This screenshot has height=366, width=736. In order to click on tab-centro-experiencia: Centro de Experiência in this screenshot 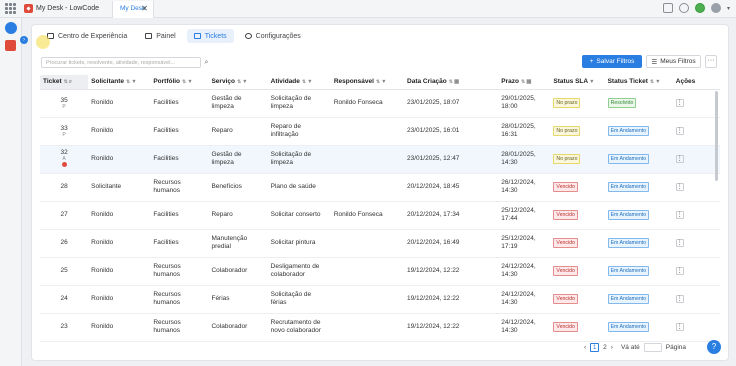, I will do `click(87, 36)`.